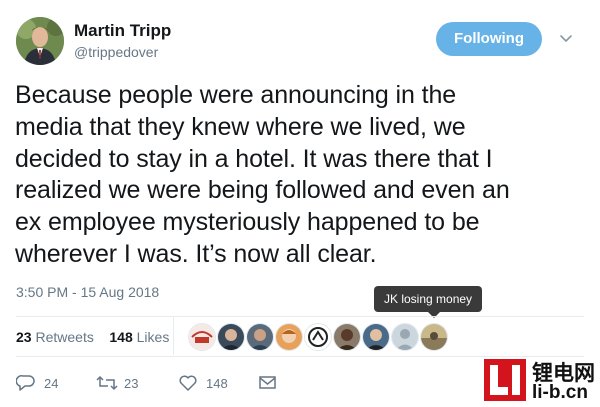 The image size is (600, 407). Describe the element at coordinates (131, 383) in the screenshot. I see `retweet-count: 23` at that location.